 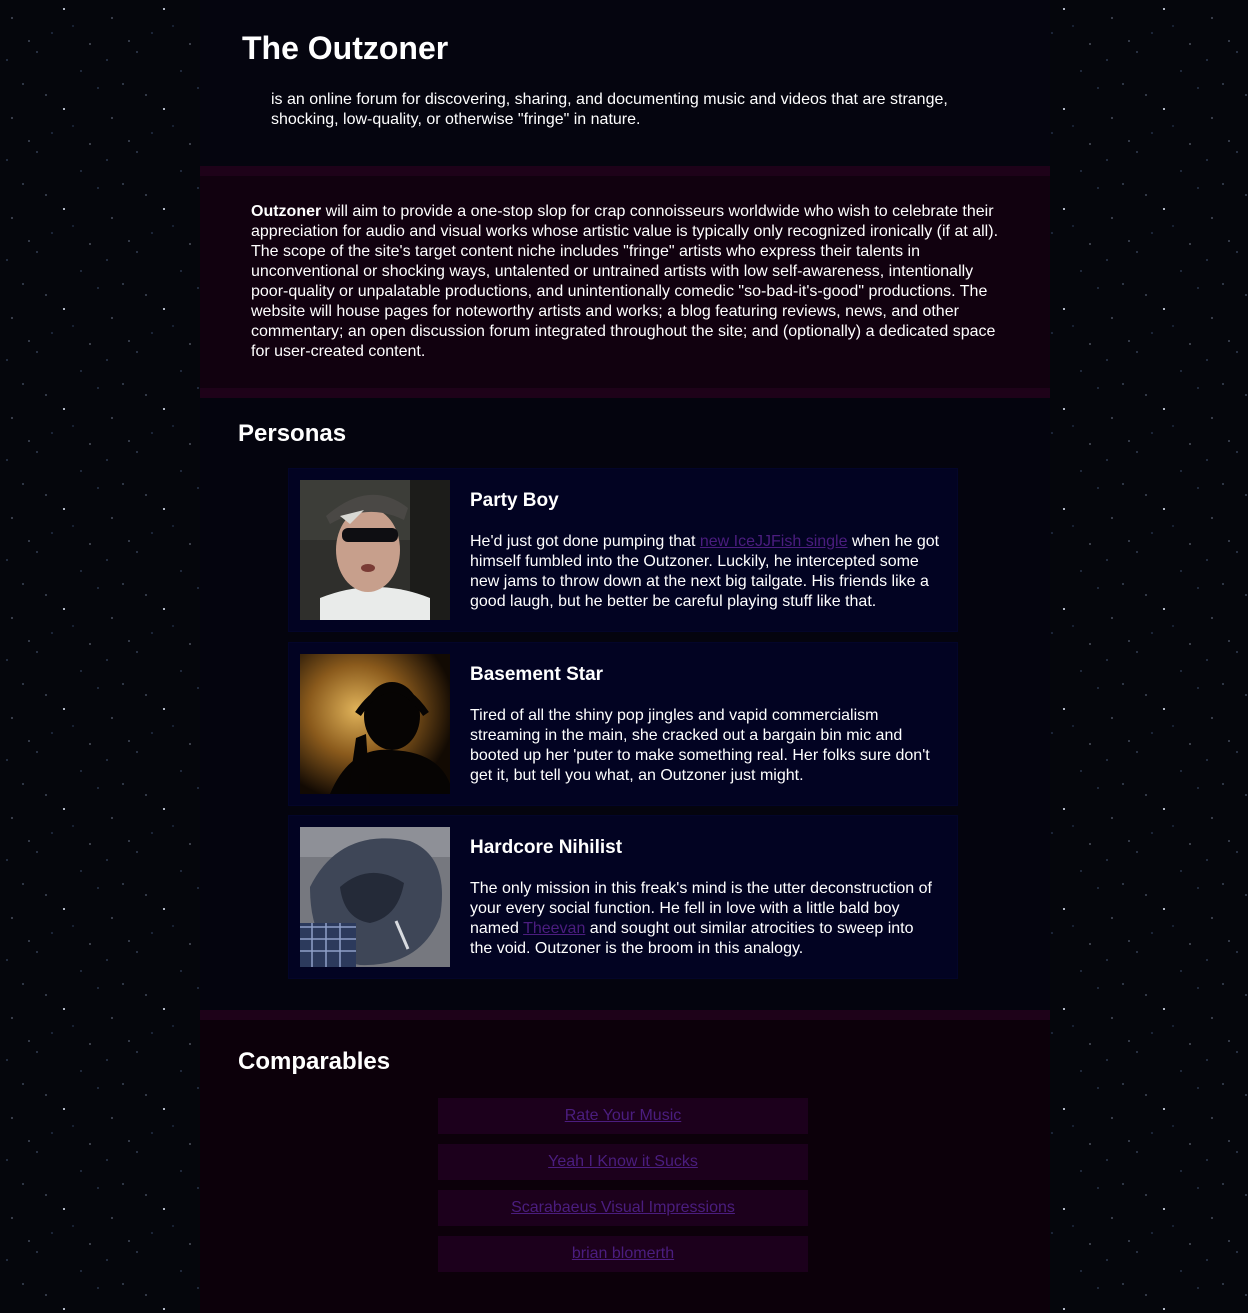 I want to click on comparables-heading: Comparables, so click(x=314, y=1061).